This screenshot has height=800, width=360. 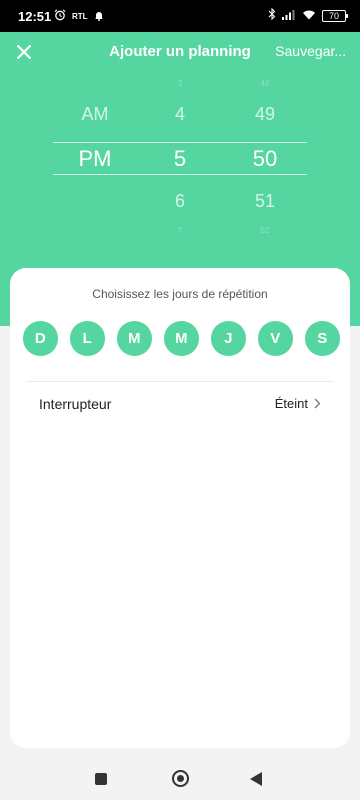 I want to click on picker-selection-line-top, so click(x=180, y=142).